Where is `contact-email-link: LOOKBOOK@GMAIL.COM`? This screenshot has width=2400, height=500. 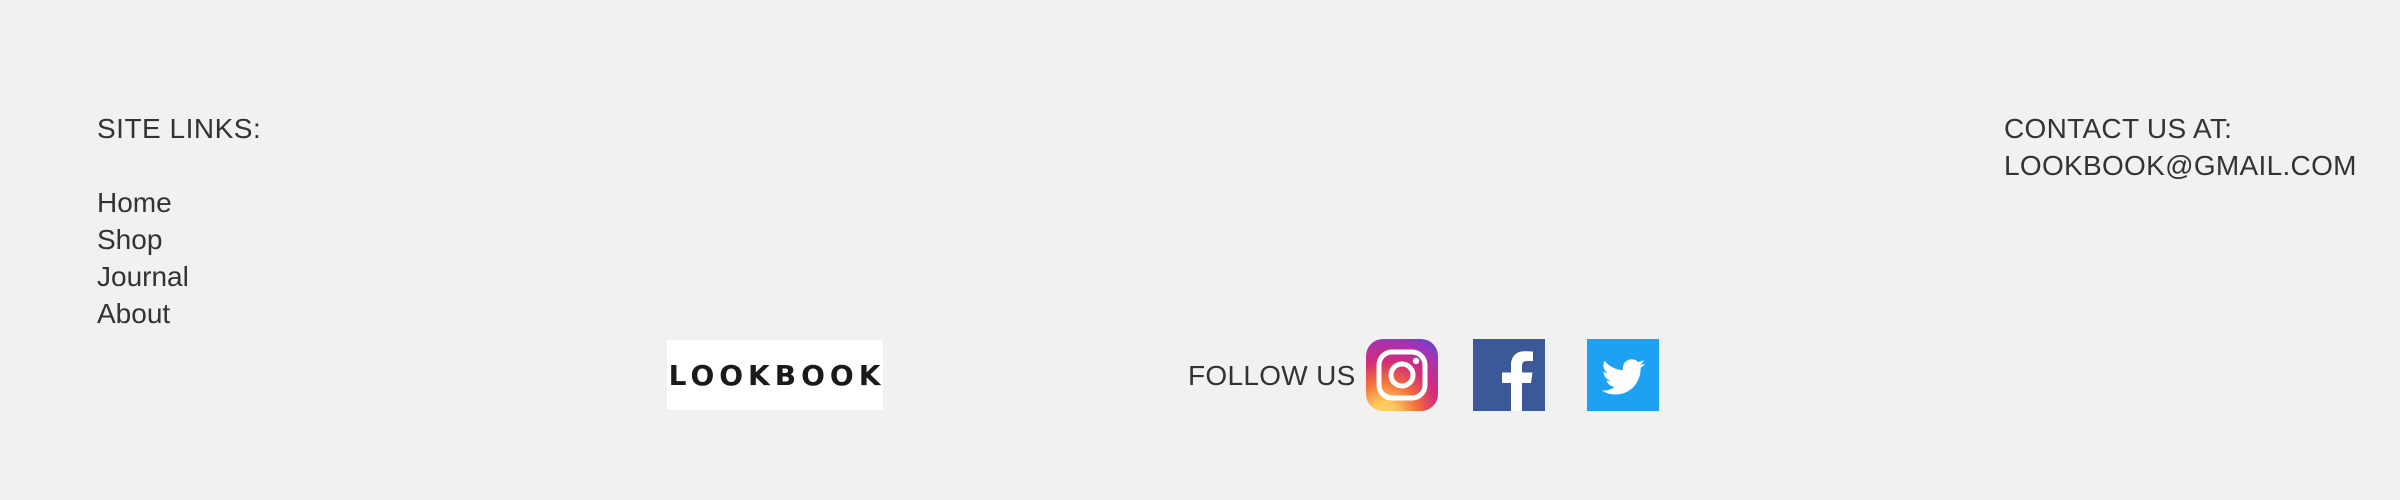
contact-email-link: LOOKBOOK@GMAIL.COM is located at coordinates (2180, 165).